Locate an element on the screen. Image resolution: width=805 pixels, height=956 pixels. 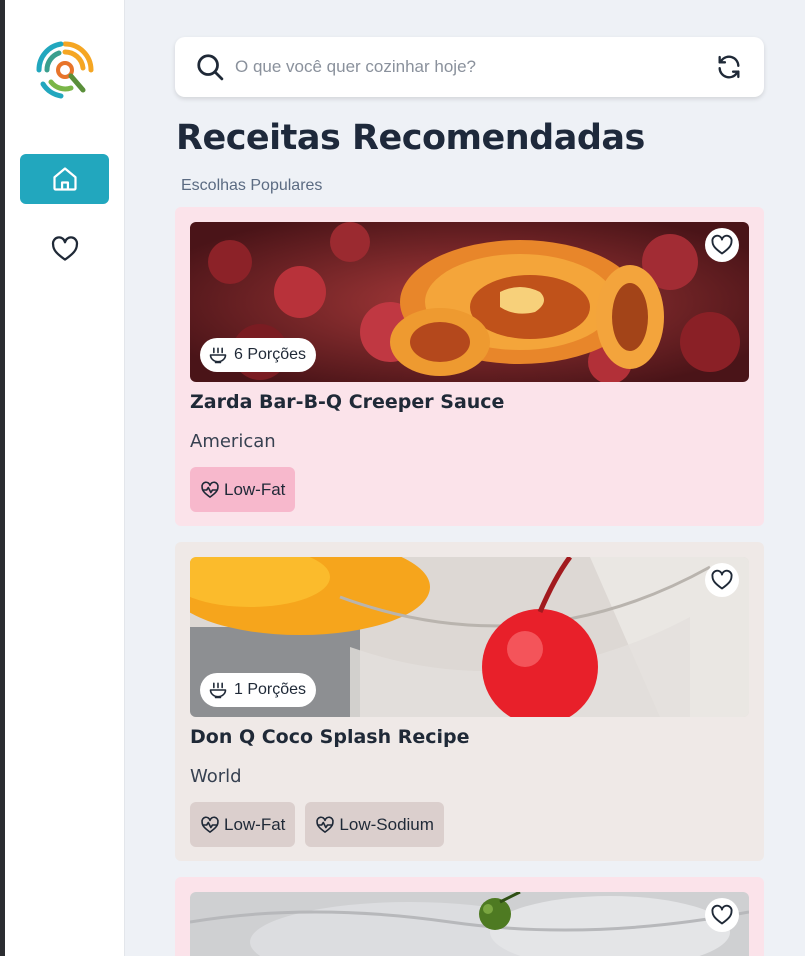
recipe-title: Zarda Bar-B-Q Creeper Sauce is located at coordinates (347, 402).